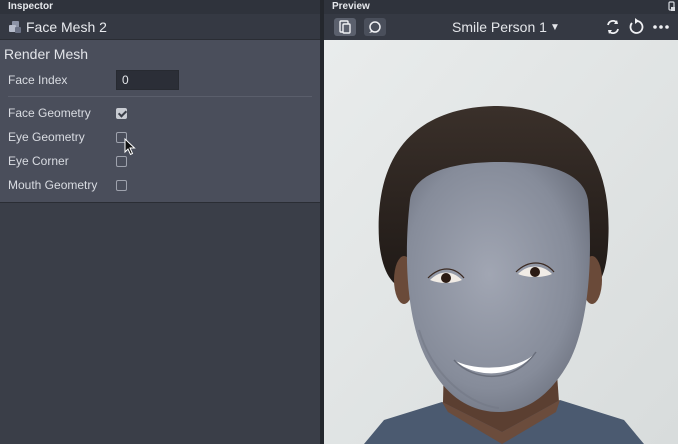  I want to click on mouse-cursor-icon, so click(130, 147).